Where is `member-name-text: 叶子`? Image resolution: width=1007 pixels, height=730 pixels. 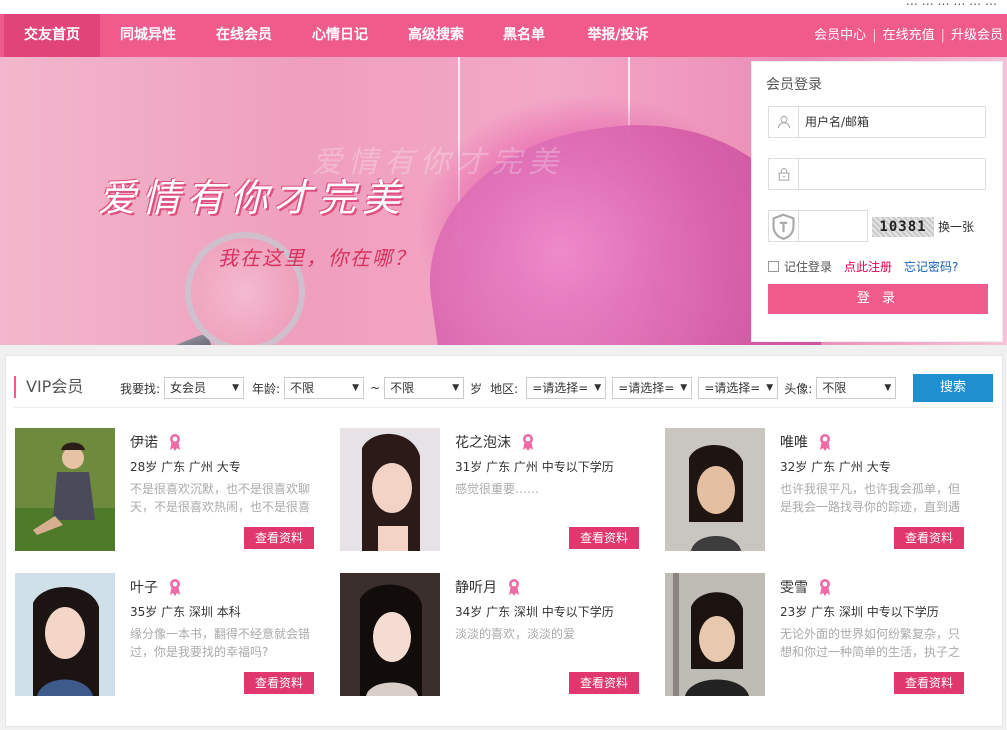
member-name-text: 叶子 is located at coordinates (144, 587).